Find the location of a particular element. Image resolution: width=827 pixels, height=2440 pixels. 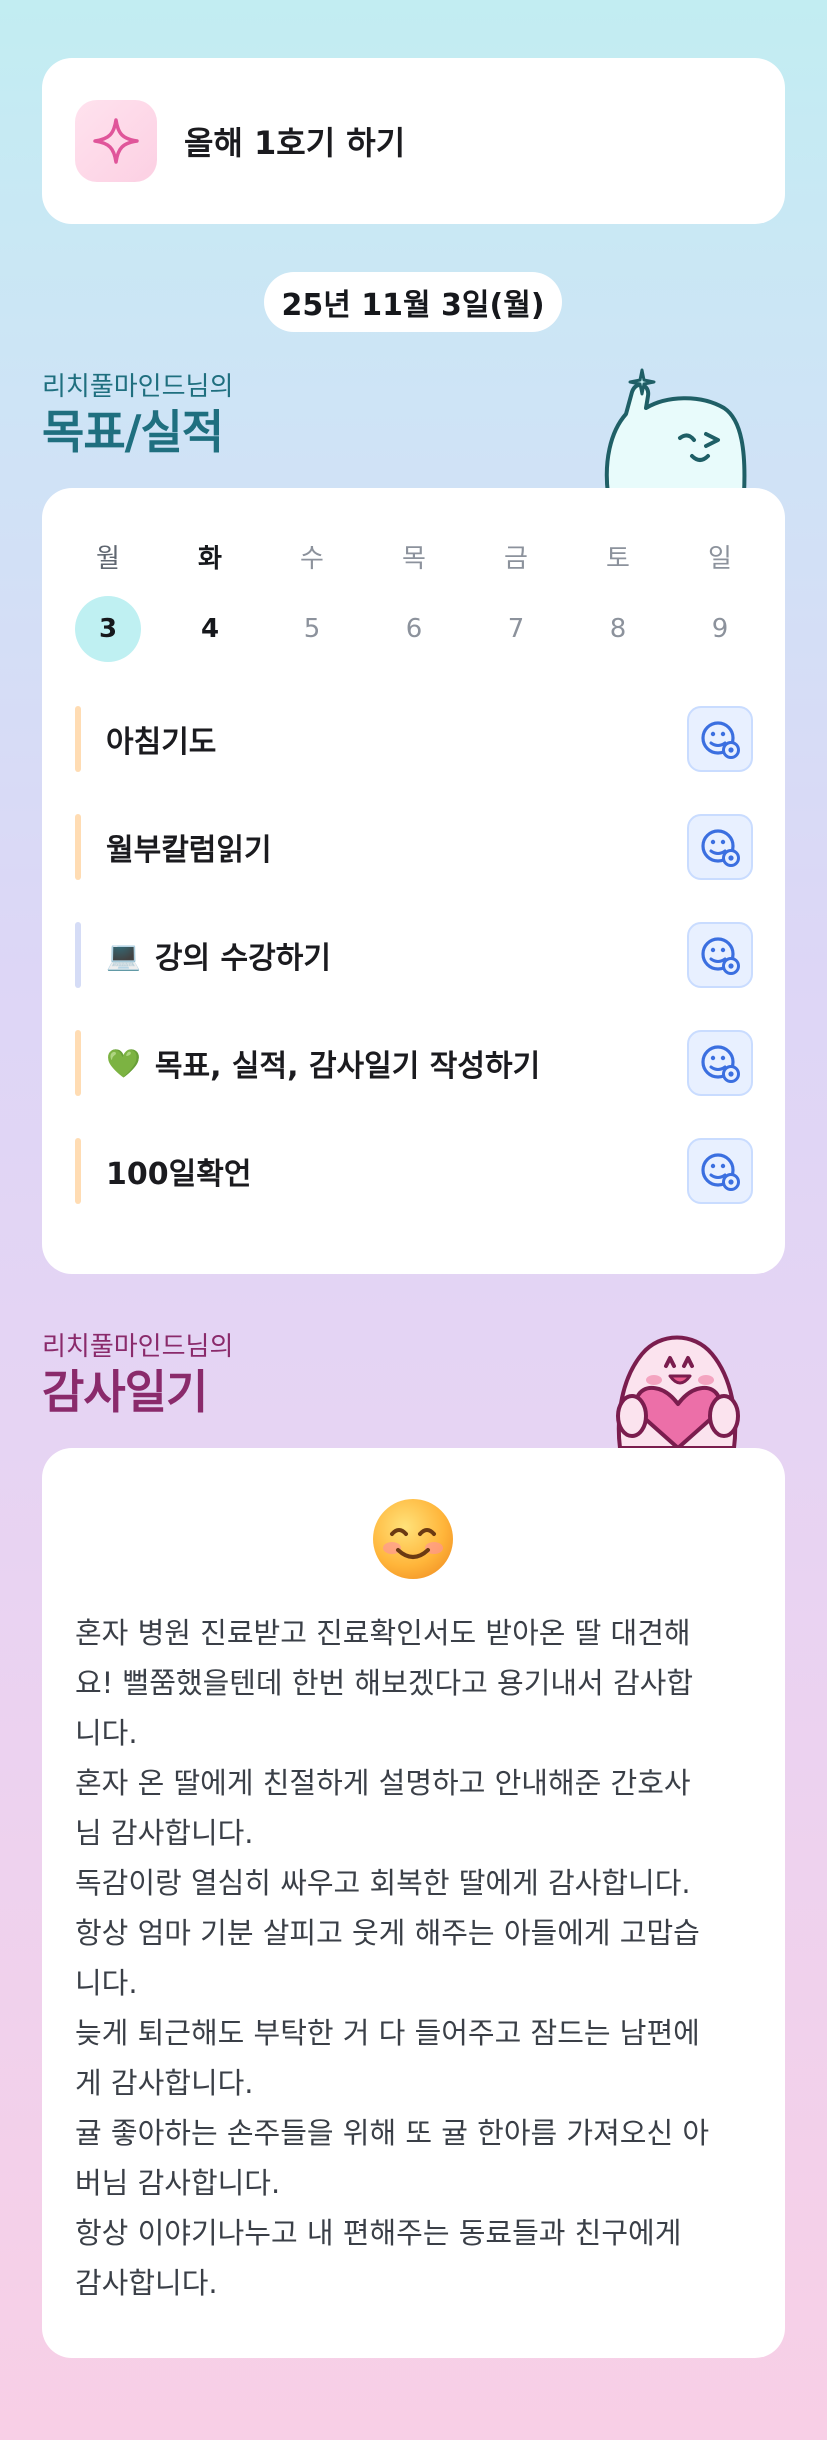

date-cell: 5 is located at coordinates (312, 629).